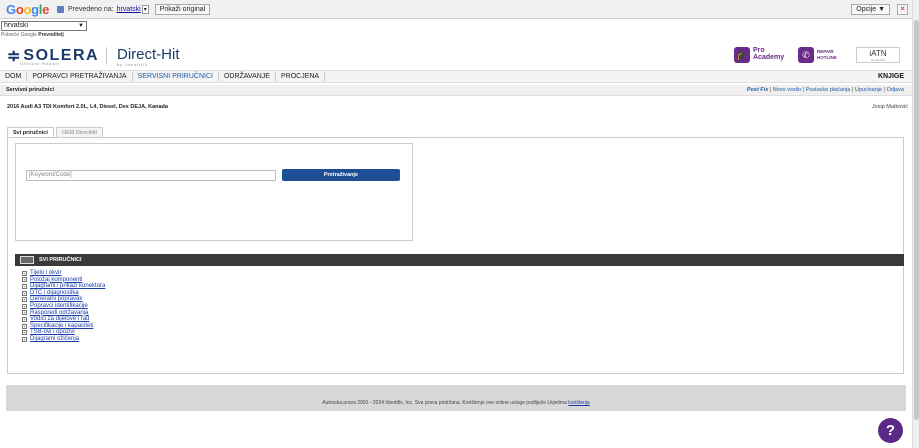 The height and width of the screenshot is (448, 919). Describe the element at coordinates (63, 313) in the screenshot. I see `list-item: + Rasporedi održavanja` at that location.